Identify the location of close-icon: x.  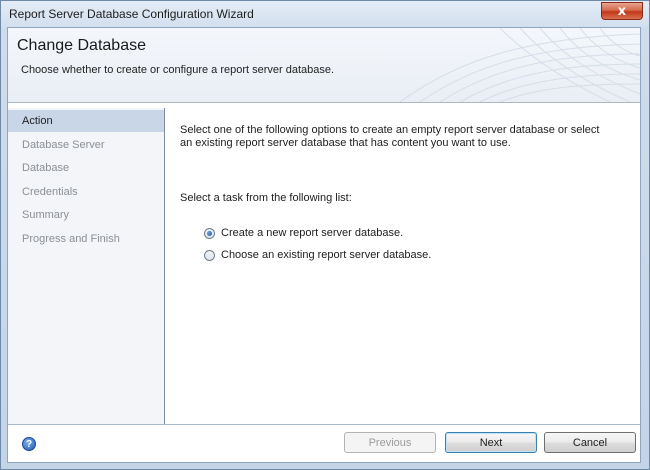
(622, 11).